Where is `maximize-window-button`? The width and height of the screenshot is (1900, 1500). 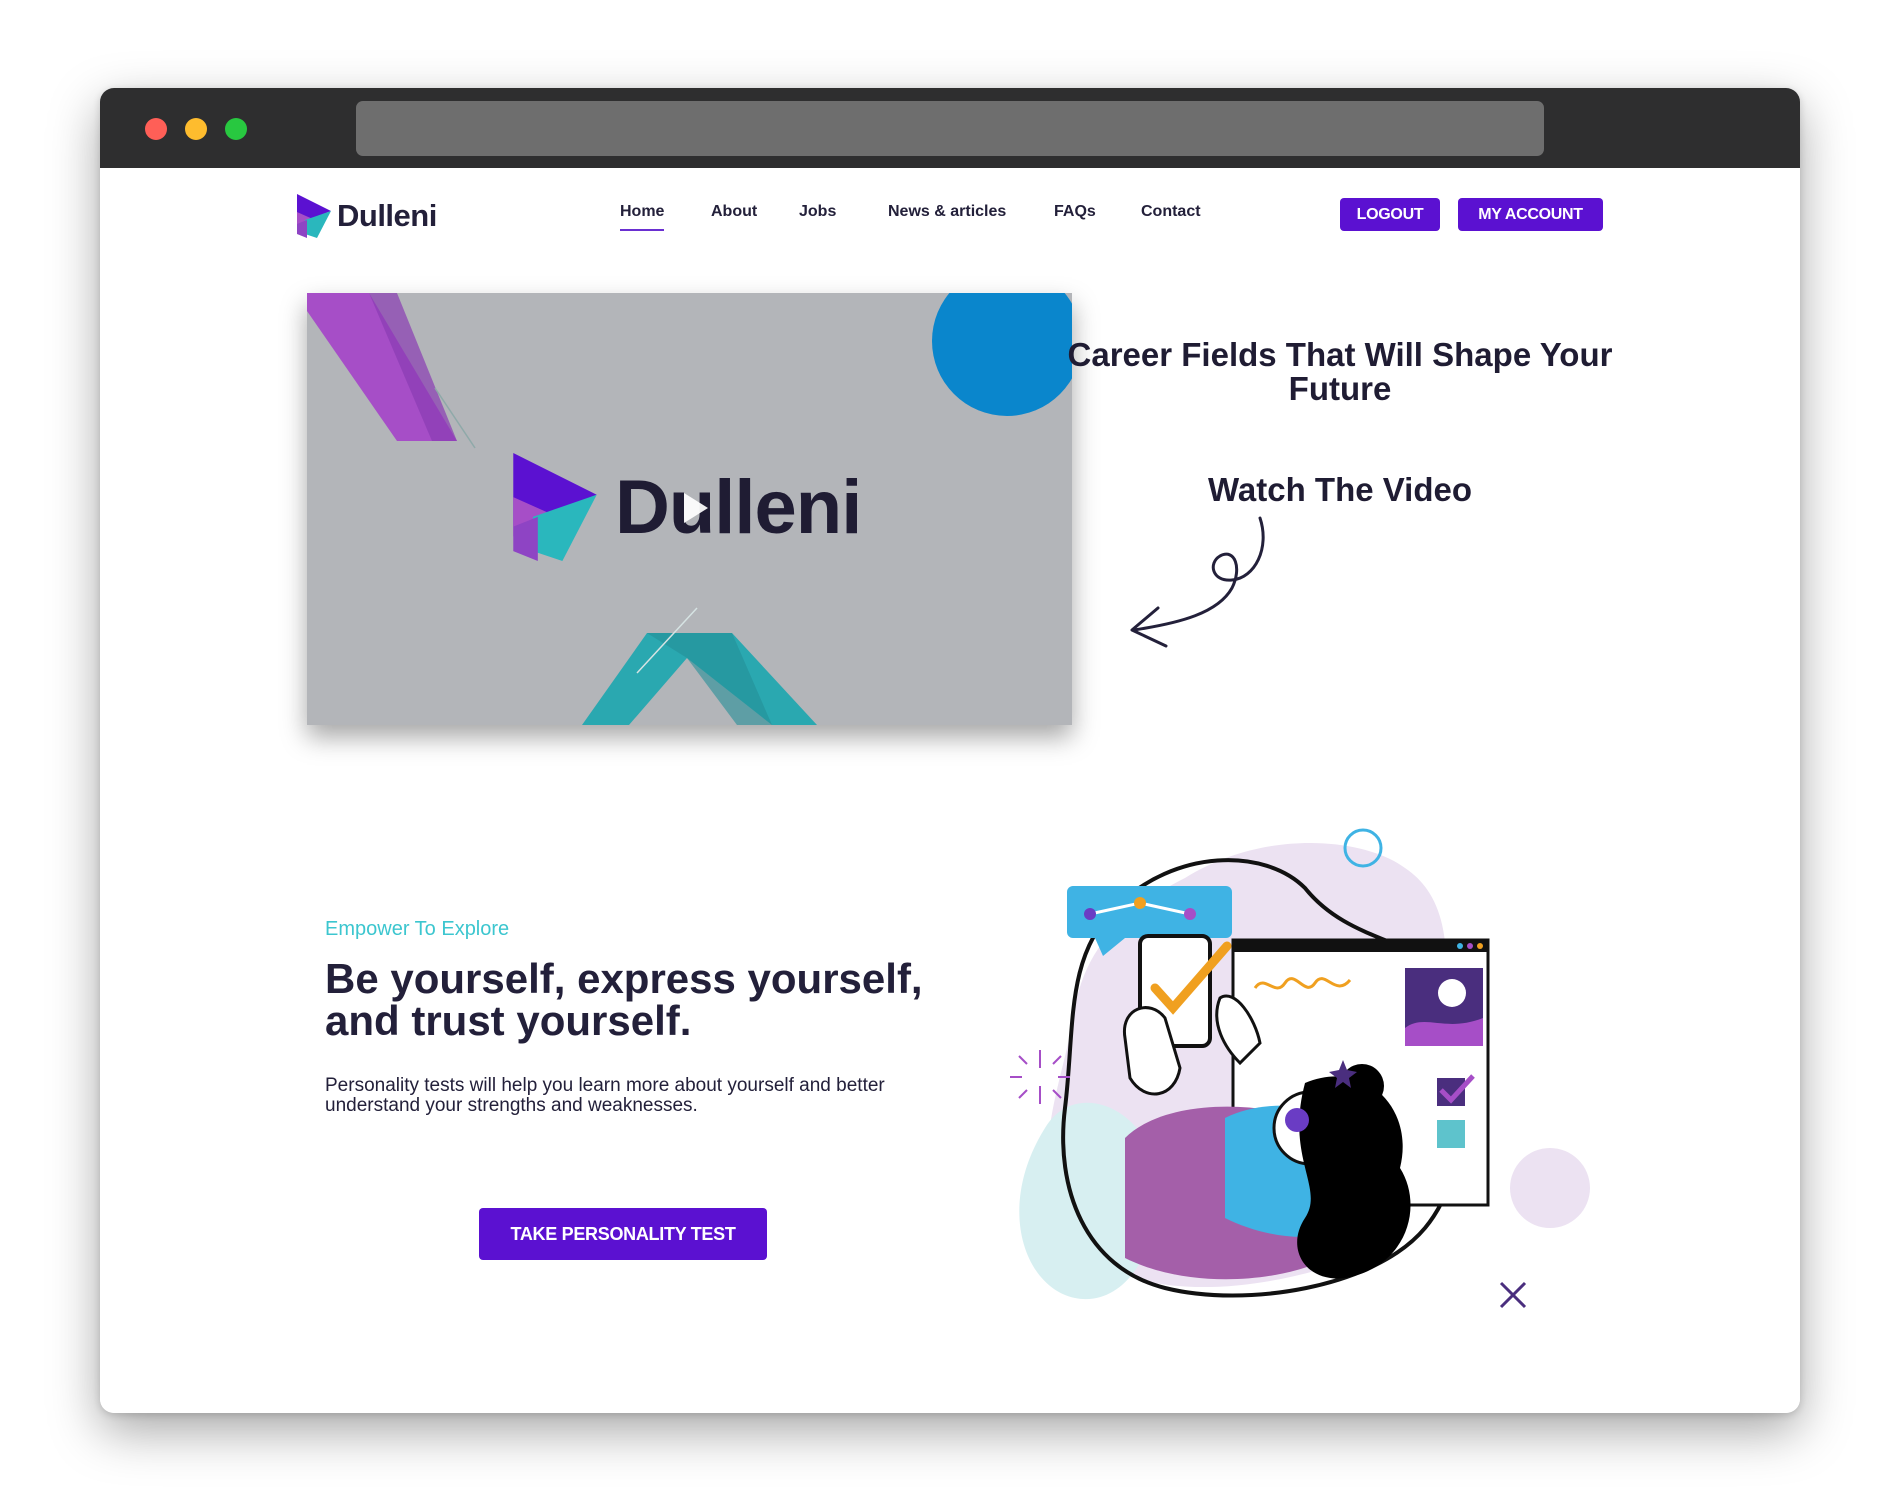 maximize-window-button is located at coordinates (236, 129).